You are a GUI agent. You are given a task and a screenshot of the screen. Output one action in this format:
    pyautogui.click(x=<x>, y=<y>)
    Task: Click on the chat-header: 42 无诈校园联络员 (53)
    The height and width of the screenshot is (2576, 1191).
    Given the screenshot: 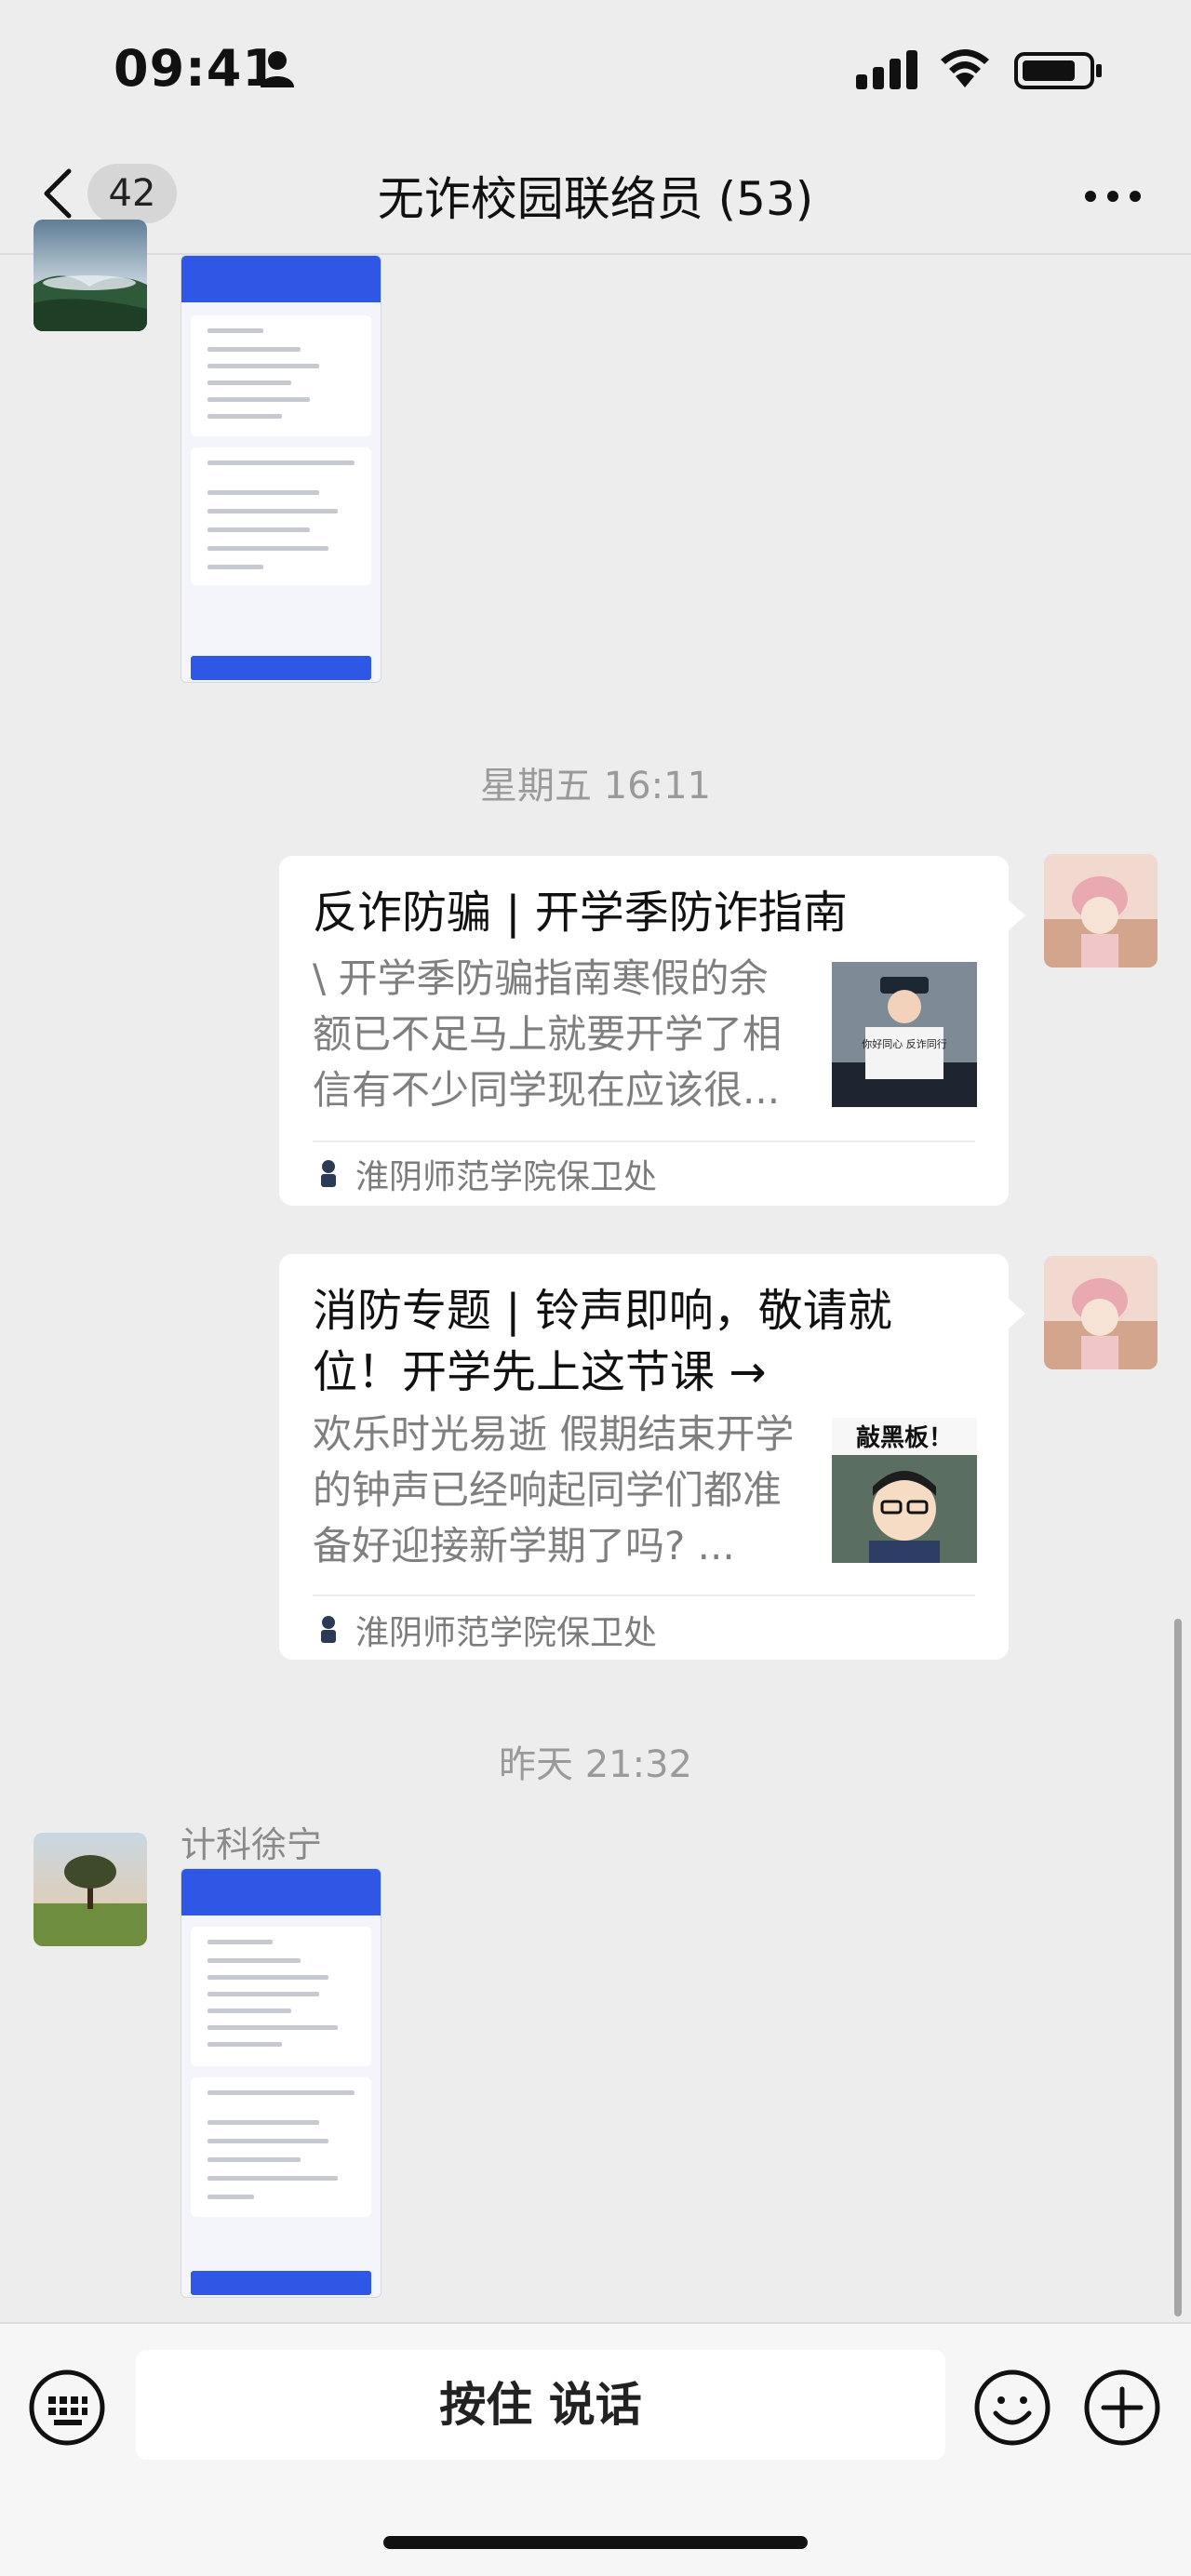 What is the action you would take?
    pyautogui.click(x=595, y=197)
    